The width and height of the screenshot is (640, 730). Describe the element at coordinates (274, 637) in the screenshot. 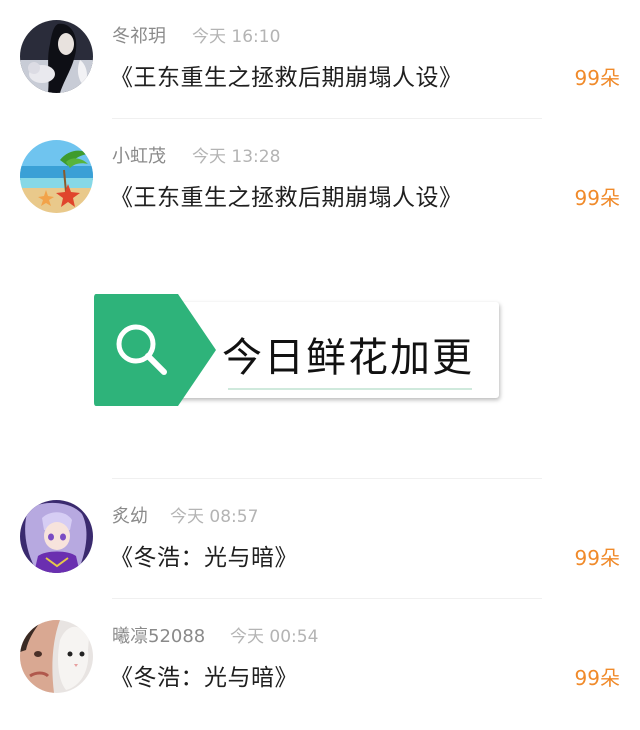

I see `timestamp: 今天 00:54` at that location.